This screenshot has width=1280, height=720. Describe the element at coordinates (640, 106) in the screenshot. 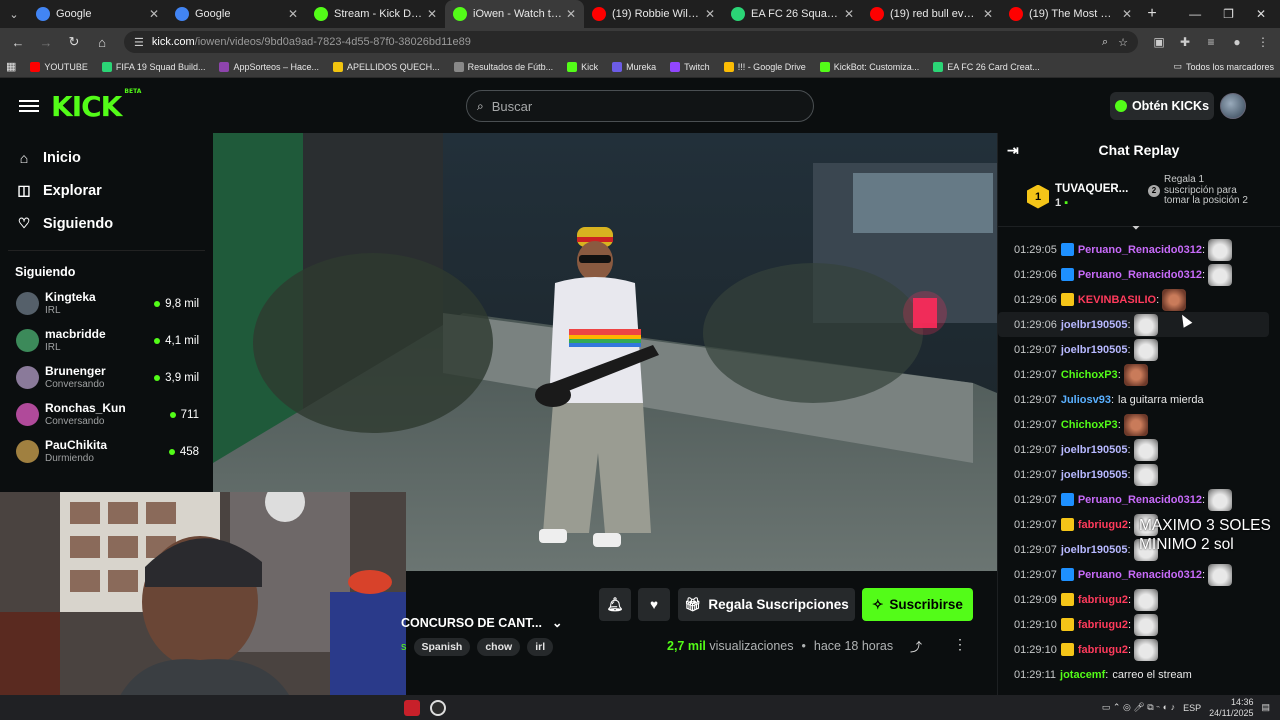

I see `search-input: ⌕ Buscar` at that location.